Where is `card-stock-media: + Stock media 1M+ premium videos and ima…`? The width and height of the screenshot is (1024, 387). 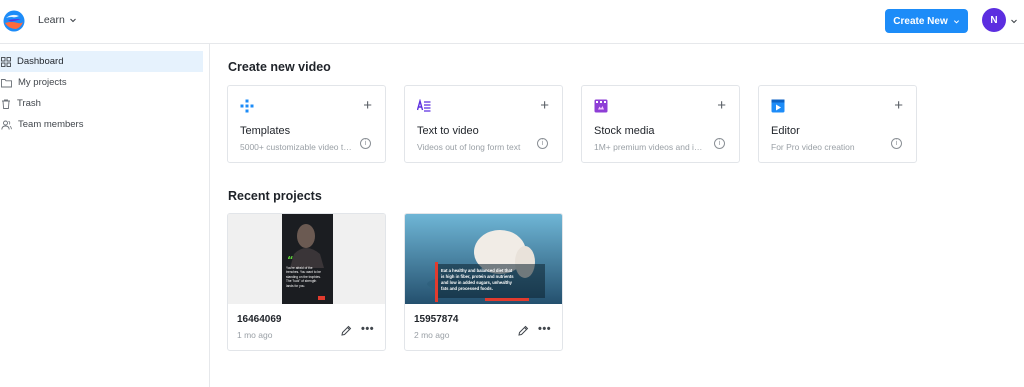 card-stock-media: + Stock media 1M+ premium videos and ima… is located at coordinates (660, 124).